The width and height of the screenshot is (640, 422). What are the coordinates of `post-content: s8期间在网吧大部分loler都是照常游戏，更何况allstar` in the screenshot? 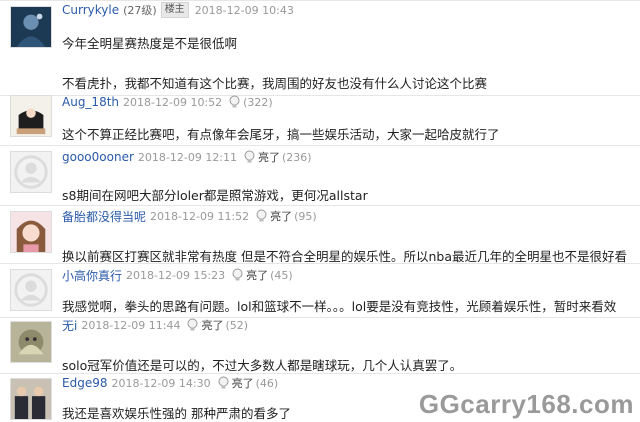 It's located at (215, 195).